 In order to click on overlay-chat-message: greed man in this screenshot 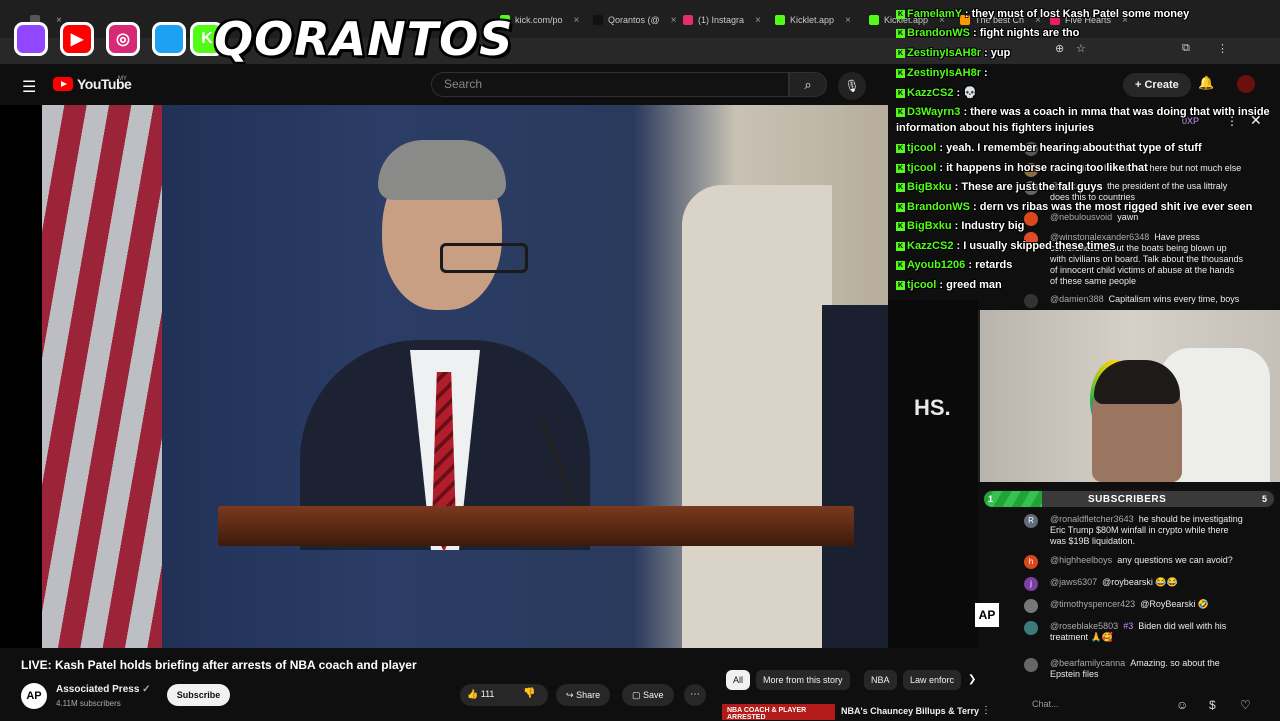, I will do `click(974, 285)`.